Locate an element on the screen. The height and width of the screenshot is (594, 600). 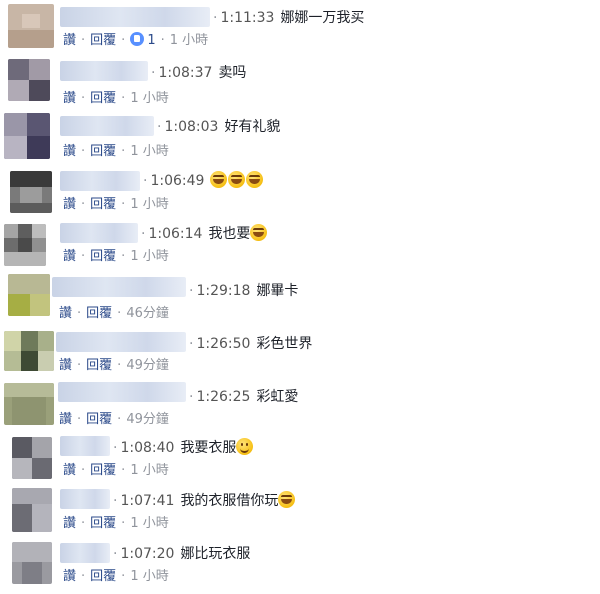
comment-item: · 1:08:37 卖吗 讚 · 回覆 · 1 小時 is located at coordinates (300, 81).